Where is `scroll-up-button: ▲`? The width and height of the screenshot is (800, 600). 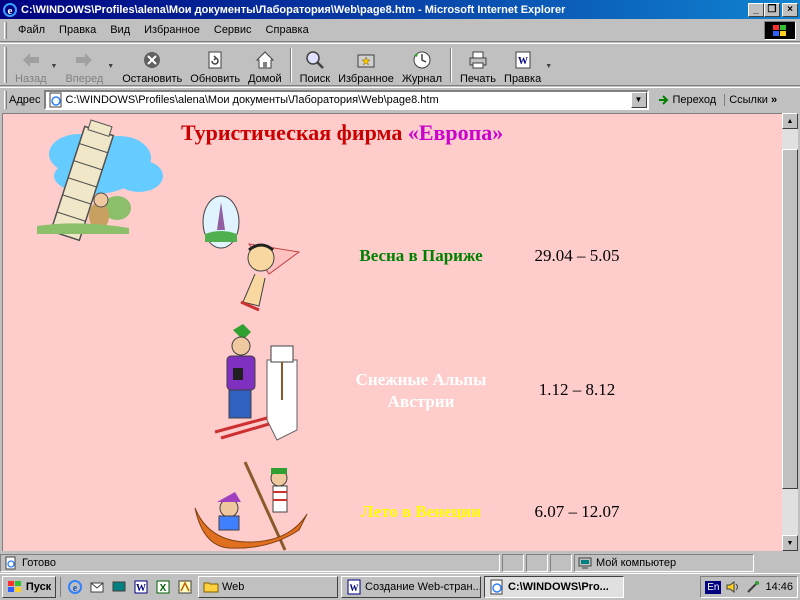 scroll-up-button: ▲ is located at coordinates (790, 121).